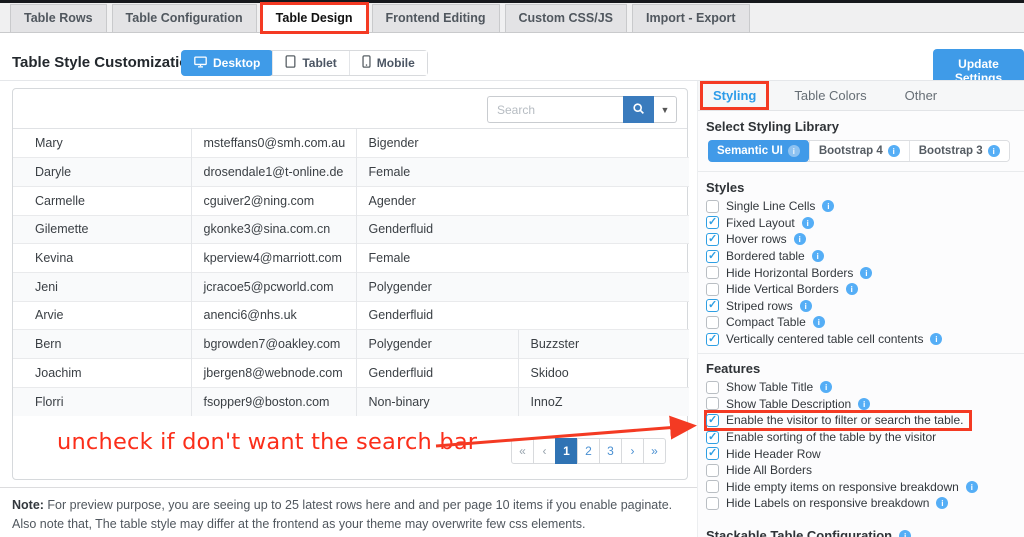 Image resolution: width=1024 pixels, height=537 pixels. What do you see at coordinates (555, 109) in the screenshot?
I see `search-input` at bounding box center [555, 109].